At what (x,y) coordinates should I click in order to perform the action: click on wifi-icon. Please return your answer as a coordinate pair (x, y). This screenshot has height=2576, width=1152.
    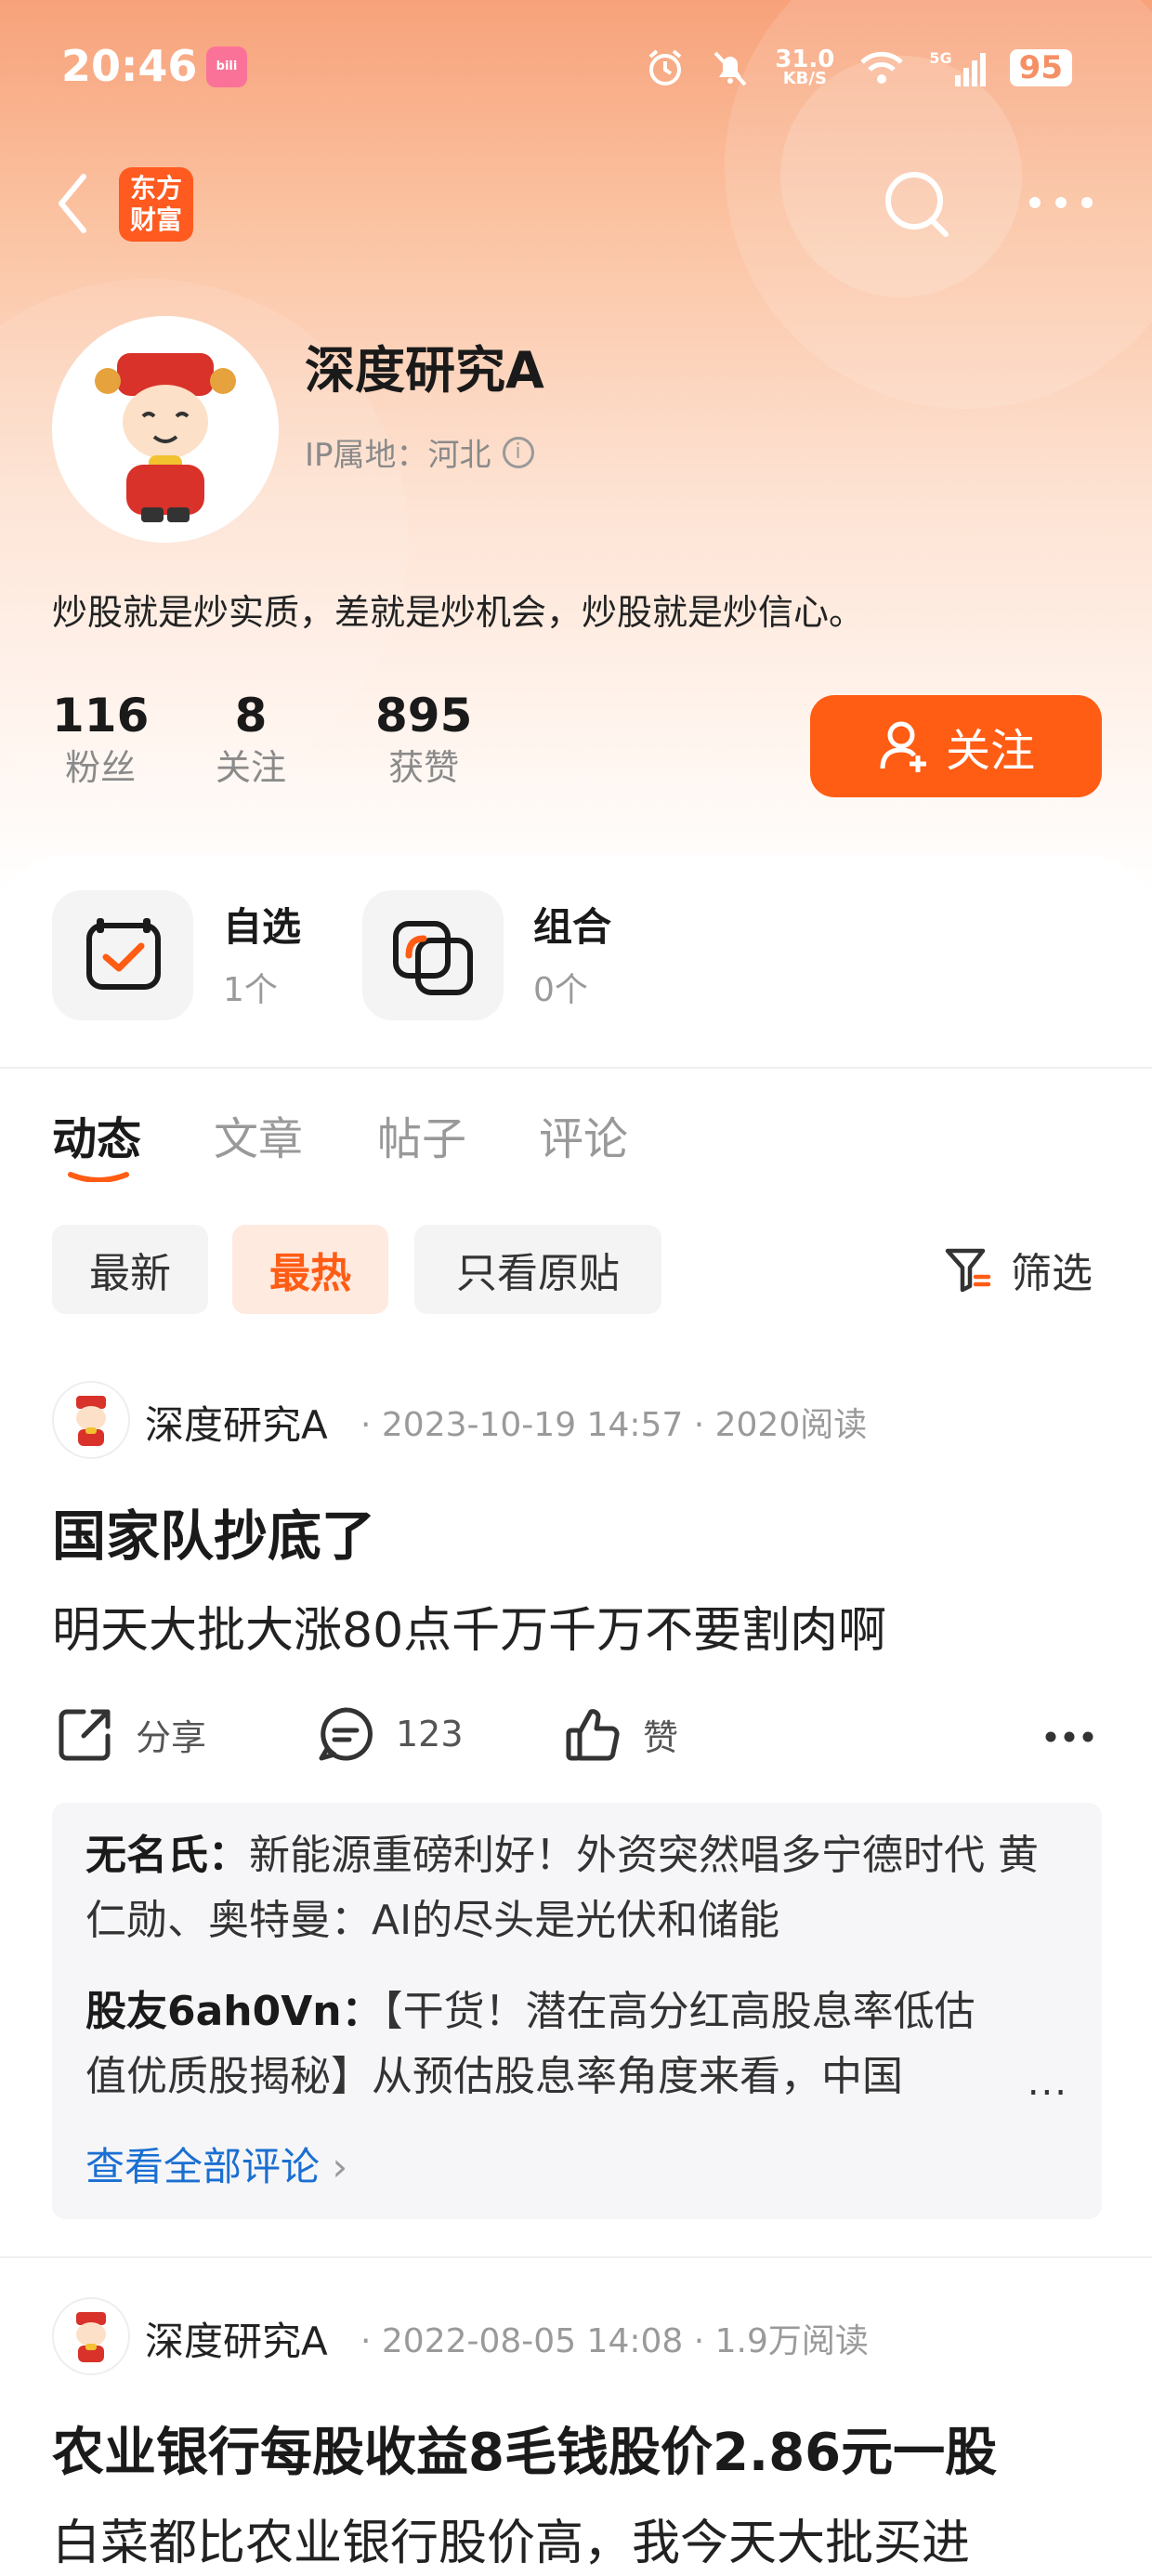
    Looking at the image, I should click on (882, 67).